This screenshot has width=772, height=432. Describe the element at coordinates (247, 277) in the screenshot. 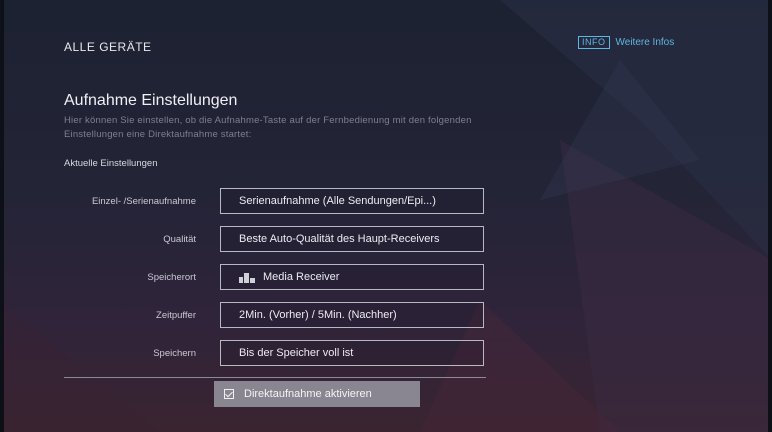

I see `media-receiver-icon` at that location.